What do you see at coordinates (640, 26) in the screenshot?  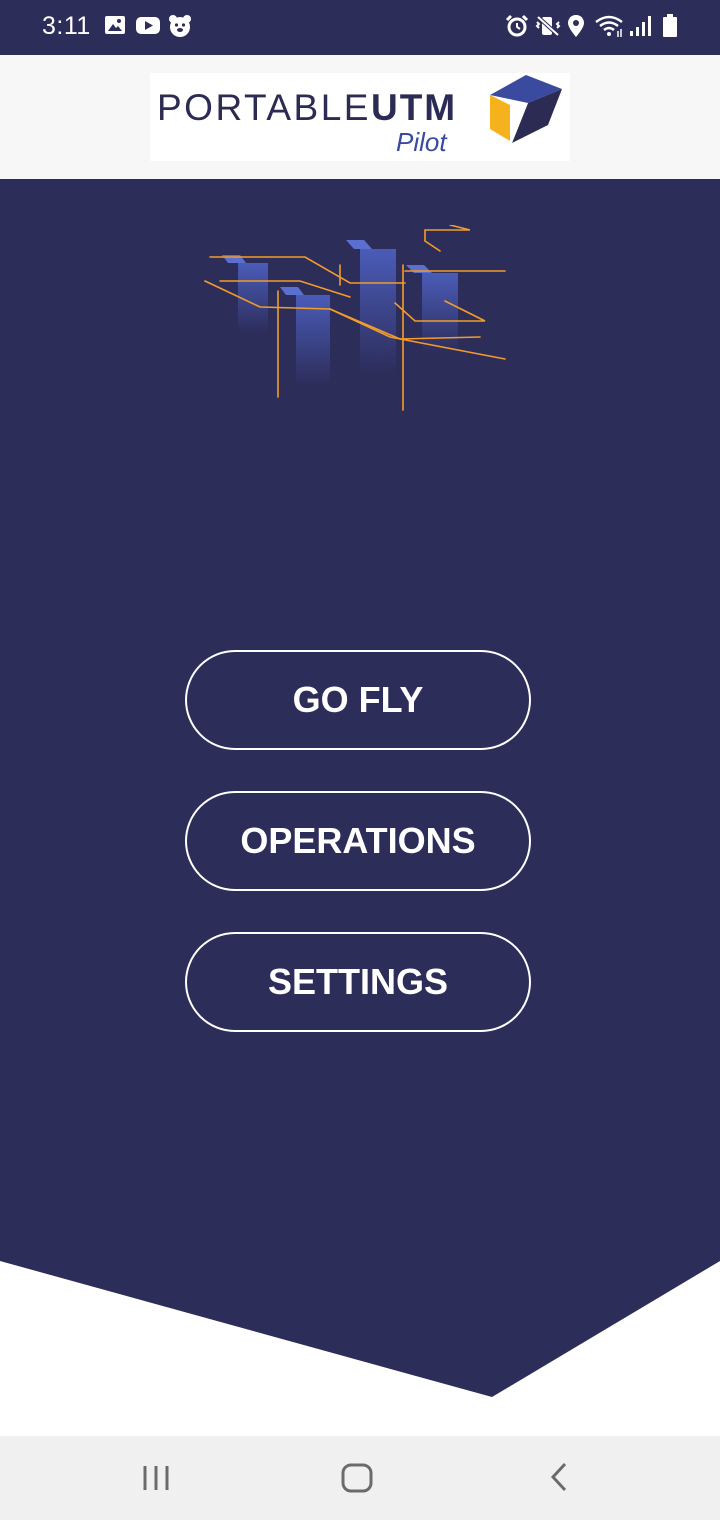 I see `signal-icon` at bounding box center [640, 26].